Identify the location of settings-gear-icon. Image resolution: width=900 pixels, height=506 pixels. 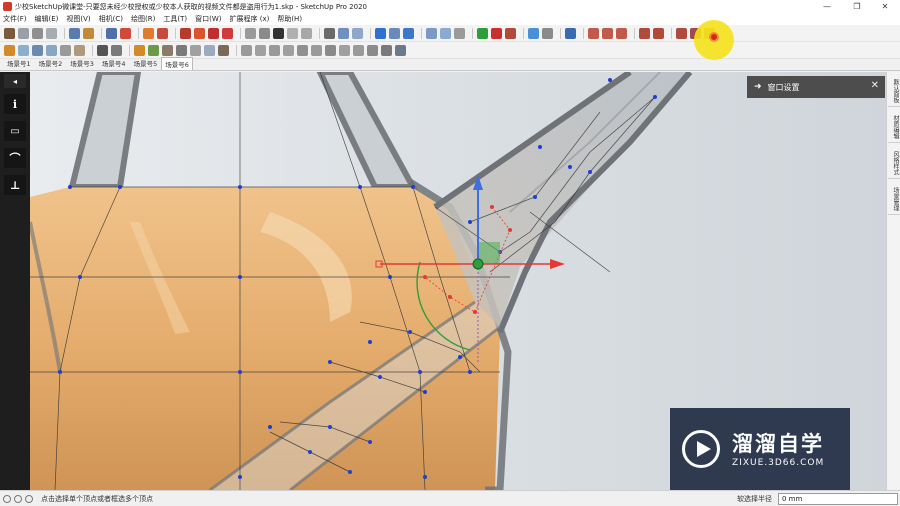
(148, 33).